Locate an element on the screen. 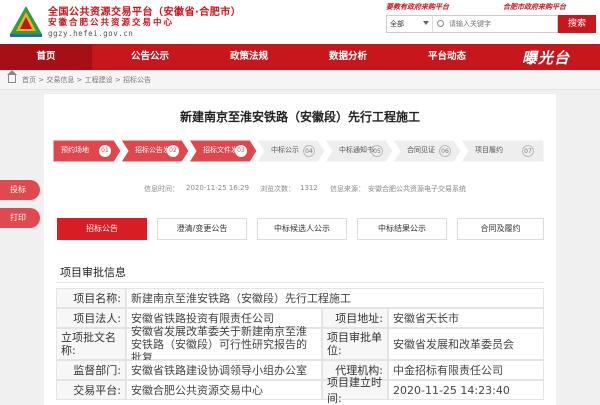 This screenshot has height=405, width=600. section-divider is located at coordinates (300, 282).